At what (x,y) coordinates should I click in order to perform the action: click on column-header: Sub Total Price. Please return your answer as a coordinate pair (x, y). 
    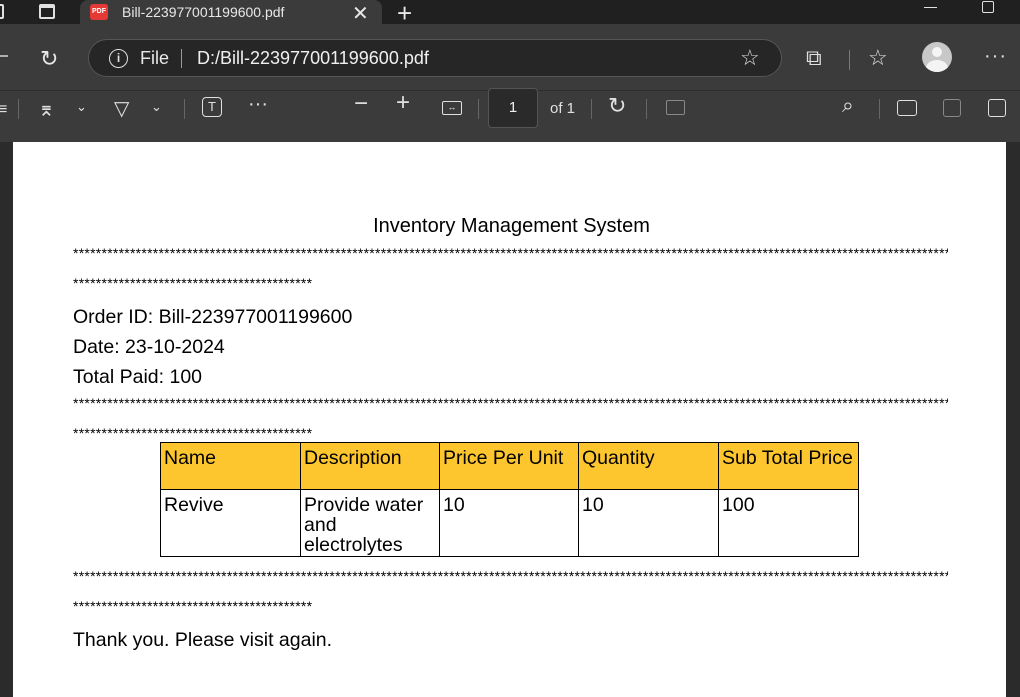
    Looking at the image, I should click on (788, 466).